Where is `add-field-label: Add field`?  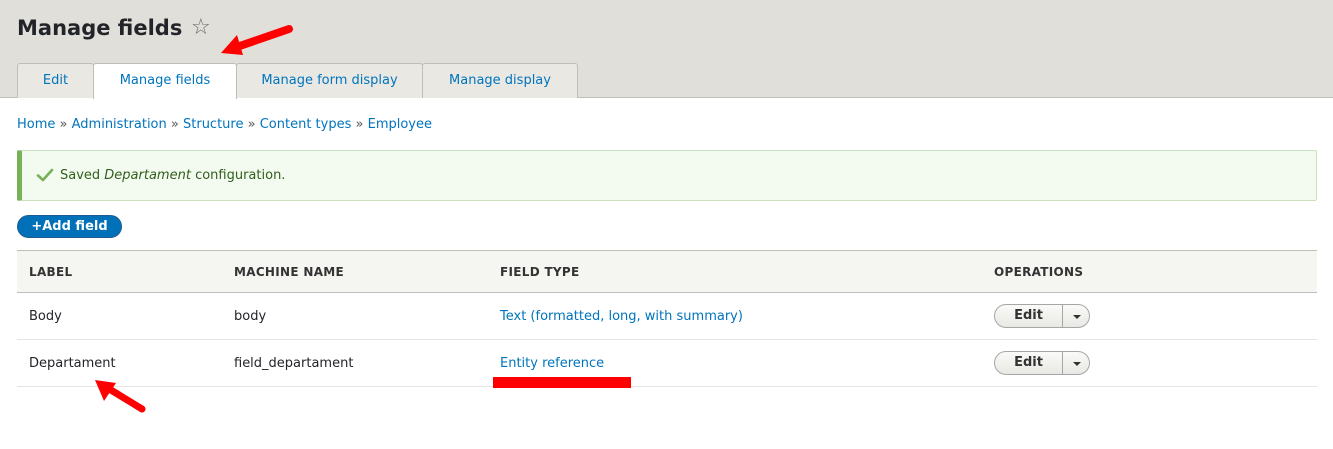 add-field-label: Add field is located at coordinates (75, 226).